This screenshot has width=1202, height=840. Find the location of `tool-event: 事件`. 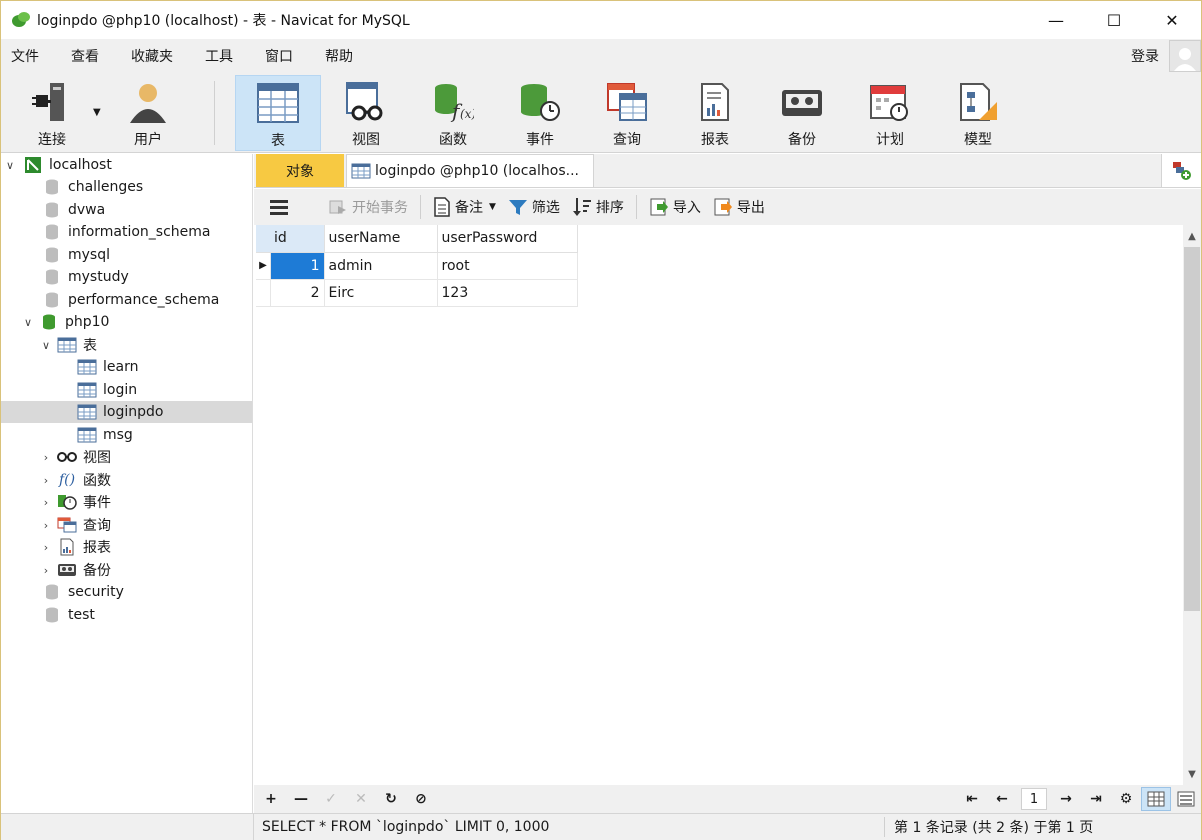

tool-event: 事件 is located at coordinates (540, 113).